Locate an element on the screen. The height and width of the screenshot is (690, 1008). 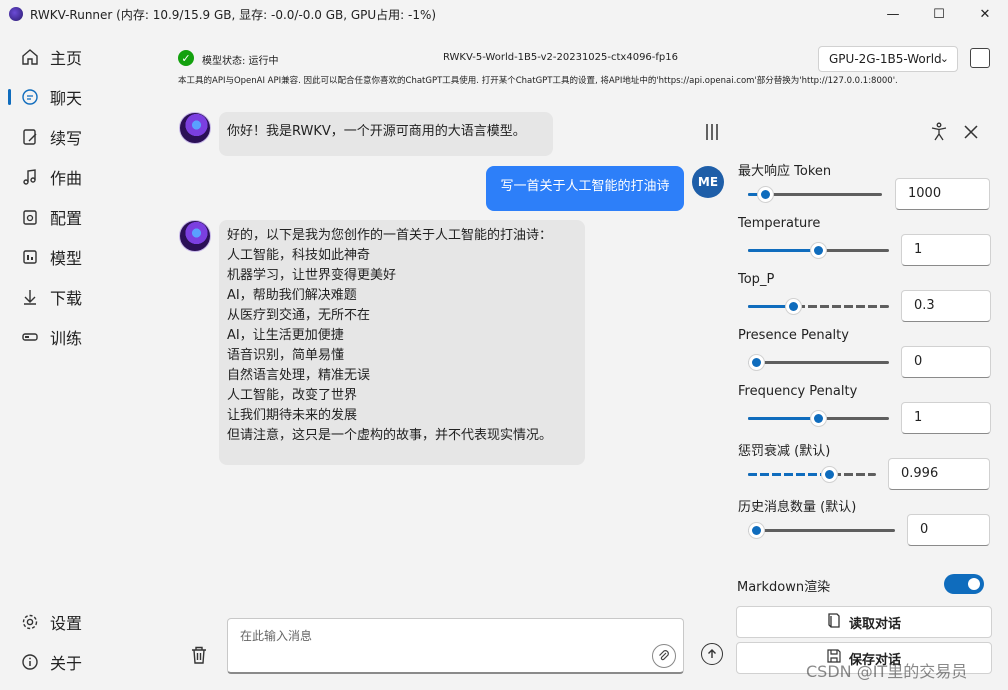
download-icon is located at coordinates (30, 297).